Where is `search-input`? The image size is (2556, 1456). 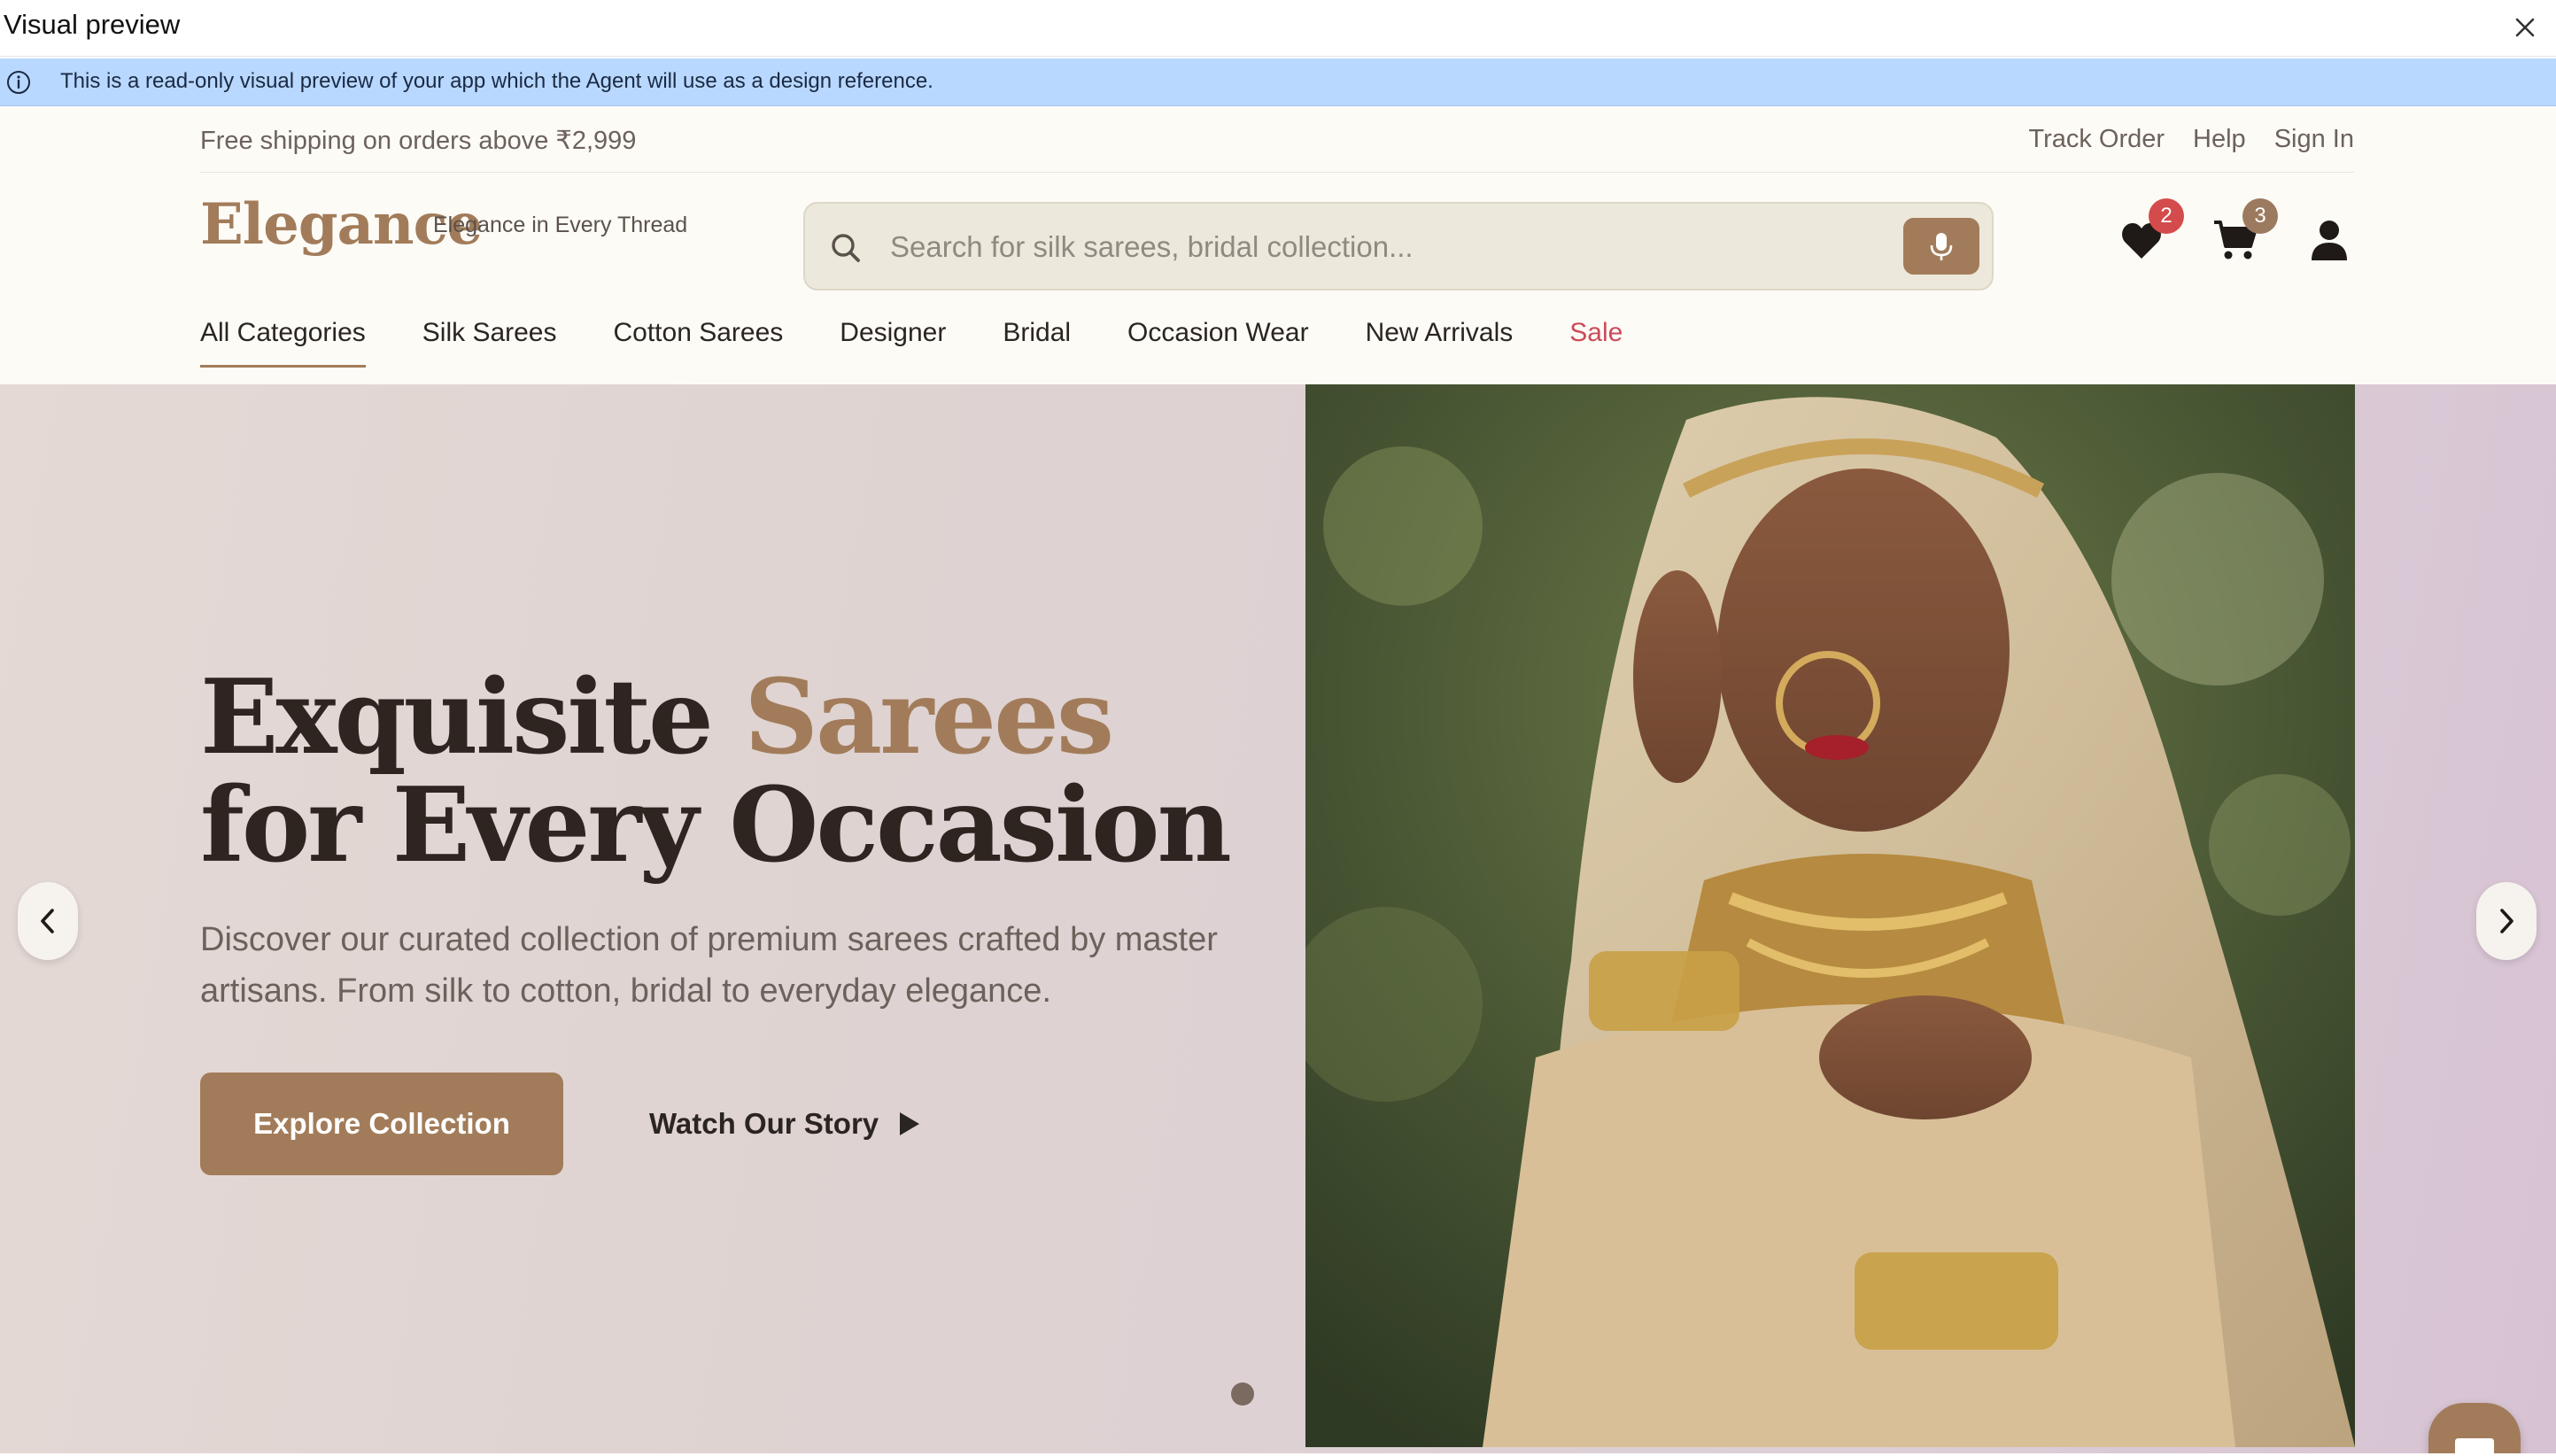
search-input is located at coordinates (1377, 247).